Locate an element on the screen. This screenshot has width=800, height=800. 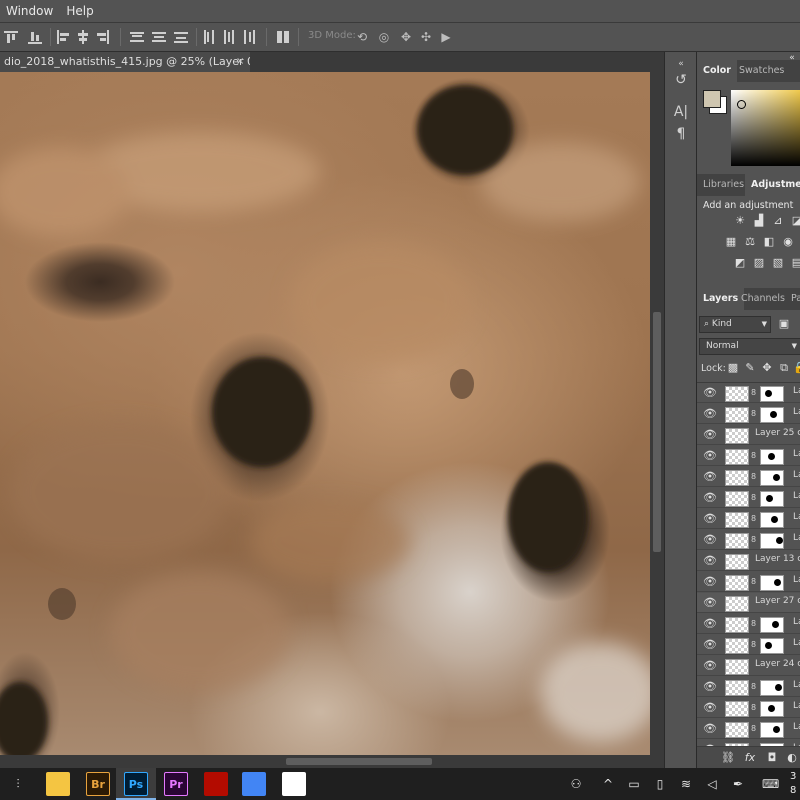
taskbar-chrome-icon is located at coordinates (254, 784).